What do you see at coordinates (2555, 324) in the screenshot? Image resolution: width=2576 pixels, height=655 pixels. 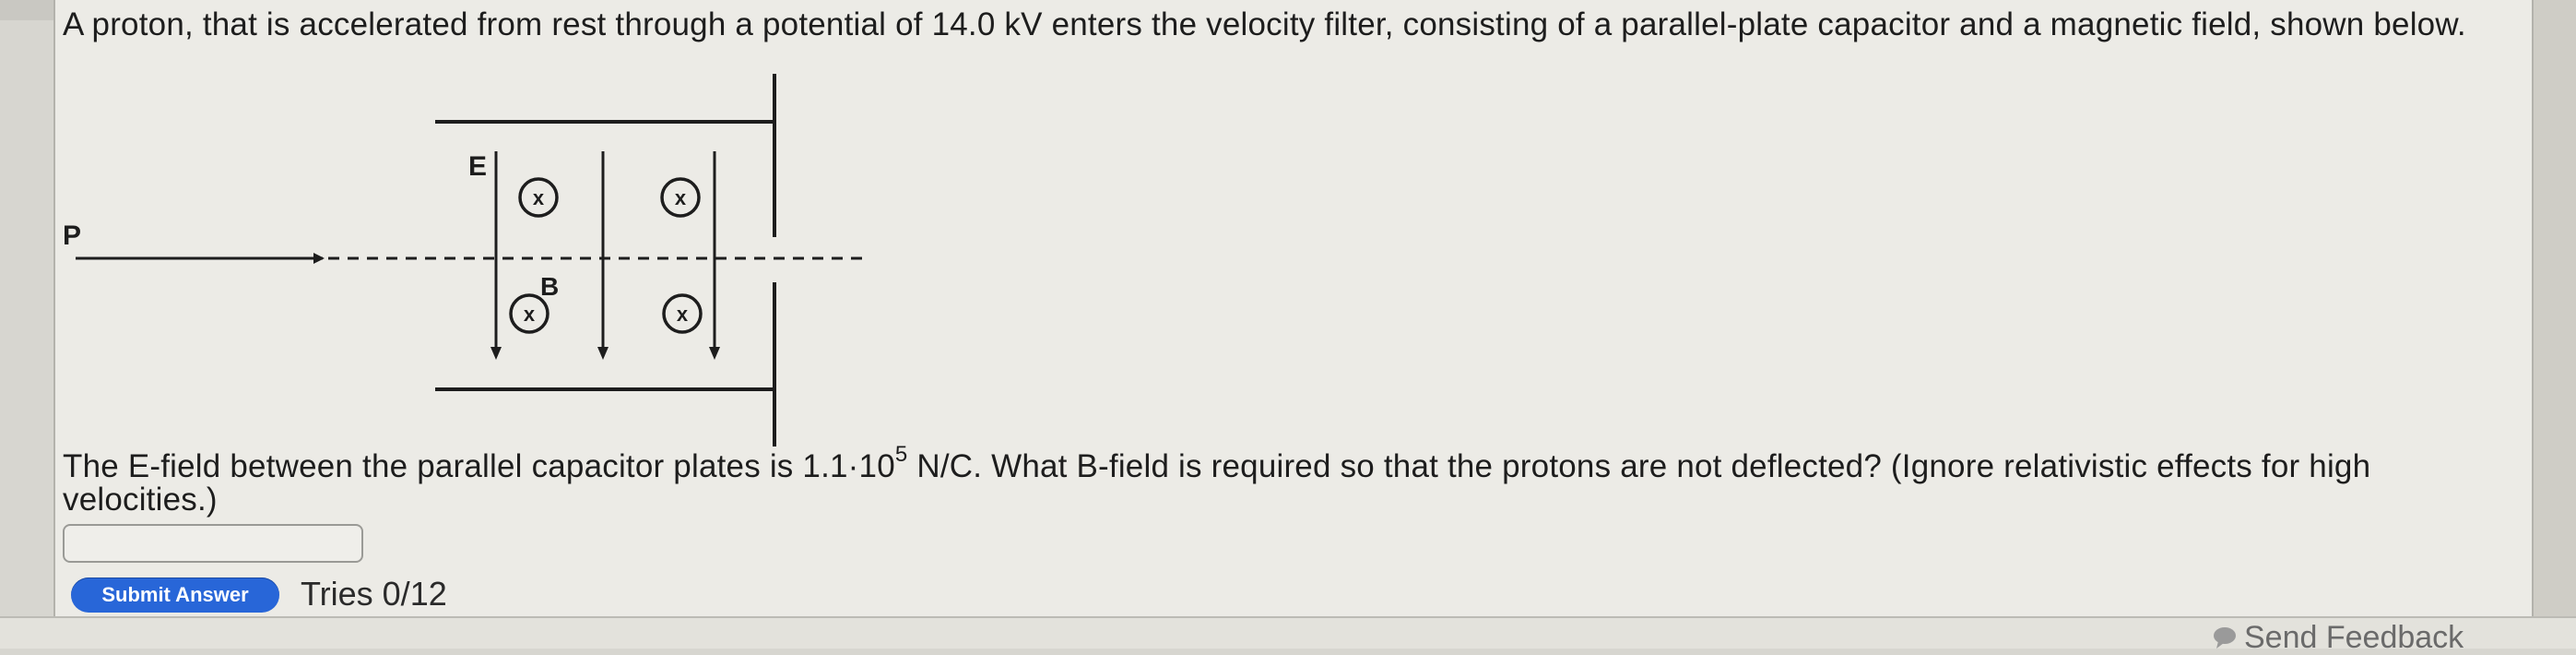 I see `right-margin` at bounding box center [2555, 324].